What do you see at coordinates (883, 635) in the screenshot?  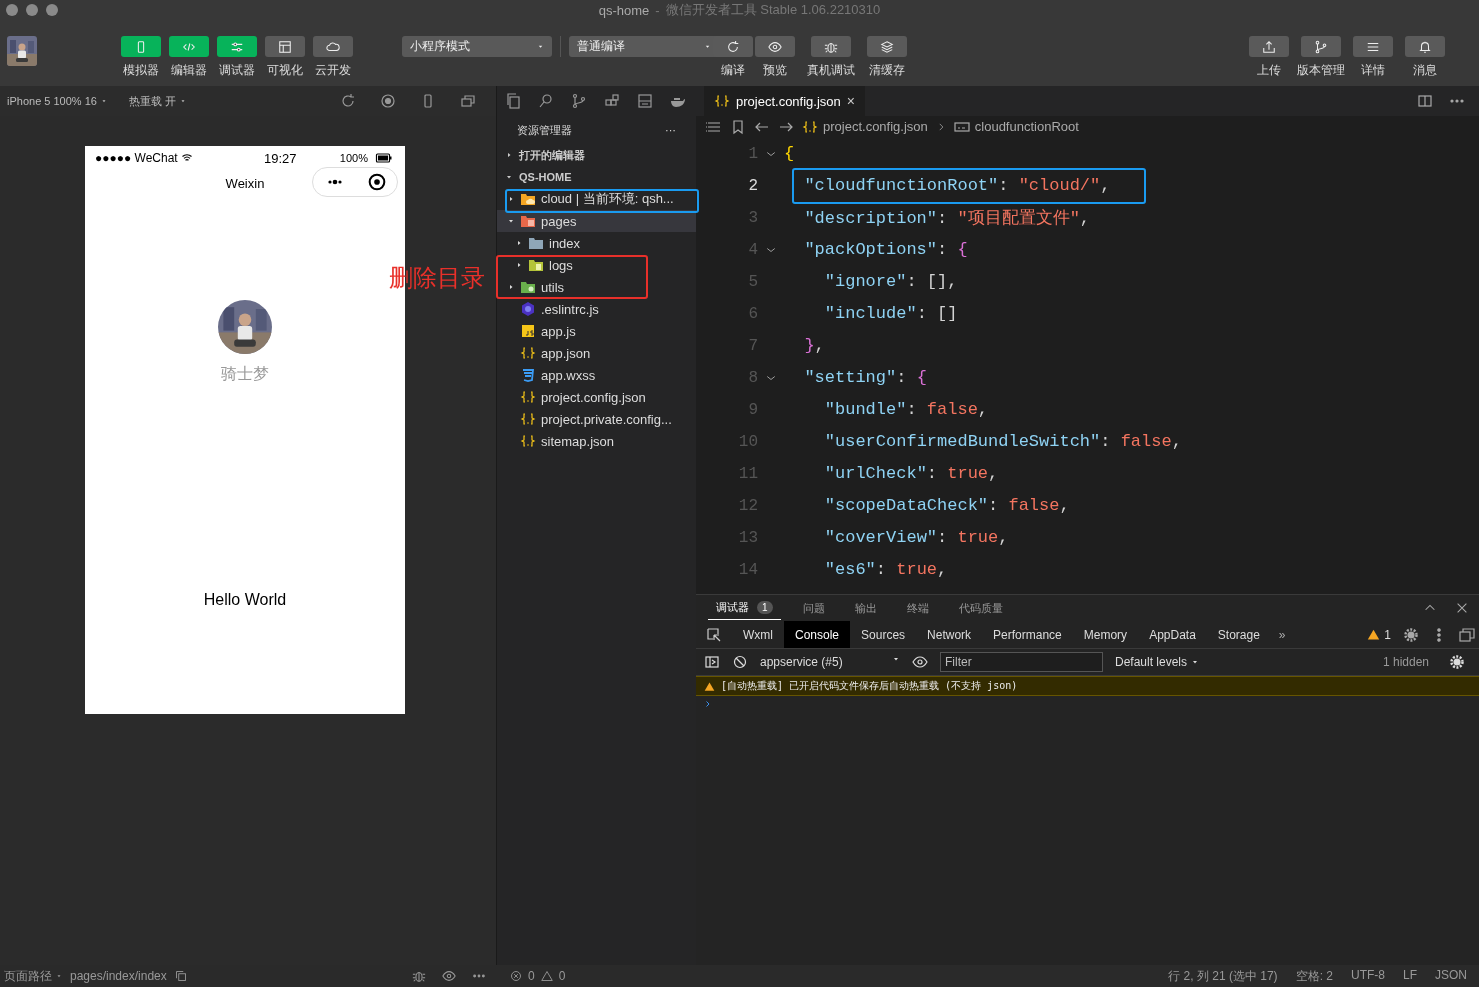 I see `devtools-tab: Sources` at bounding box center [883, 635].